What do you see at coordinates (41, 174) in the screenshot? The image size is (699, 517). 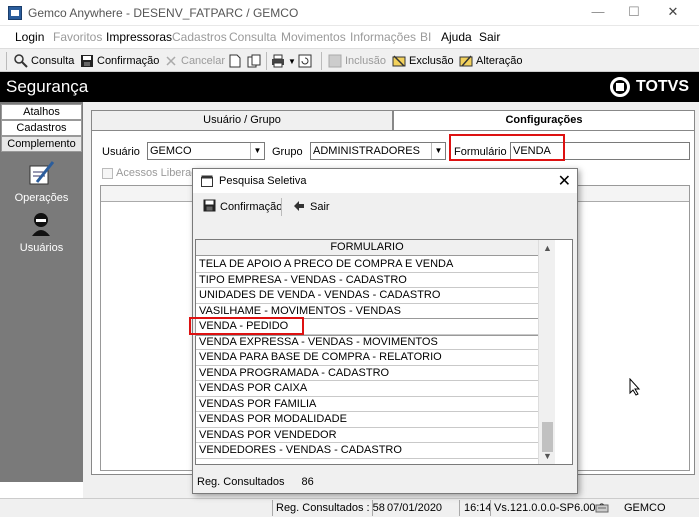 I see `operations-icon` at bounding box center [41, 174].